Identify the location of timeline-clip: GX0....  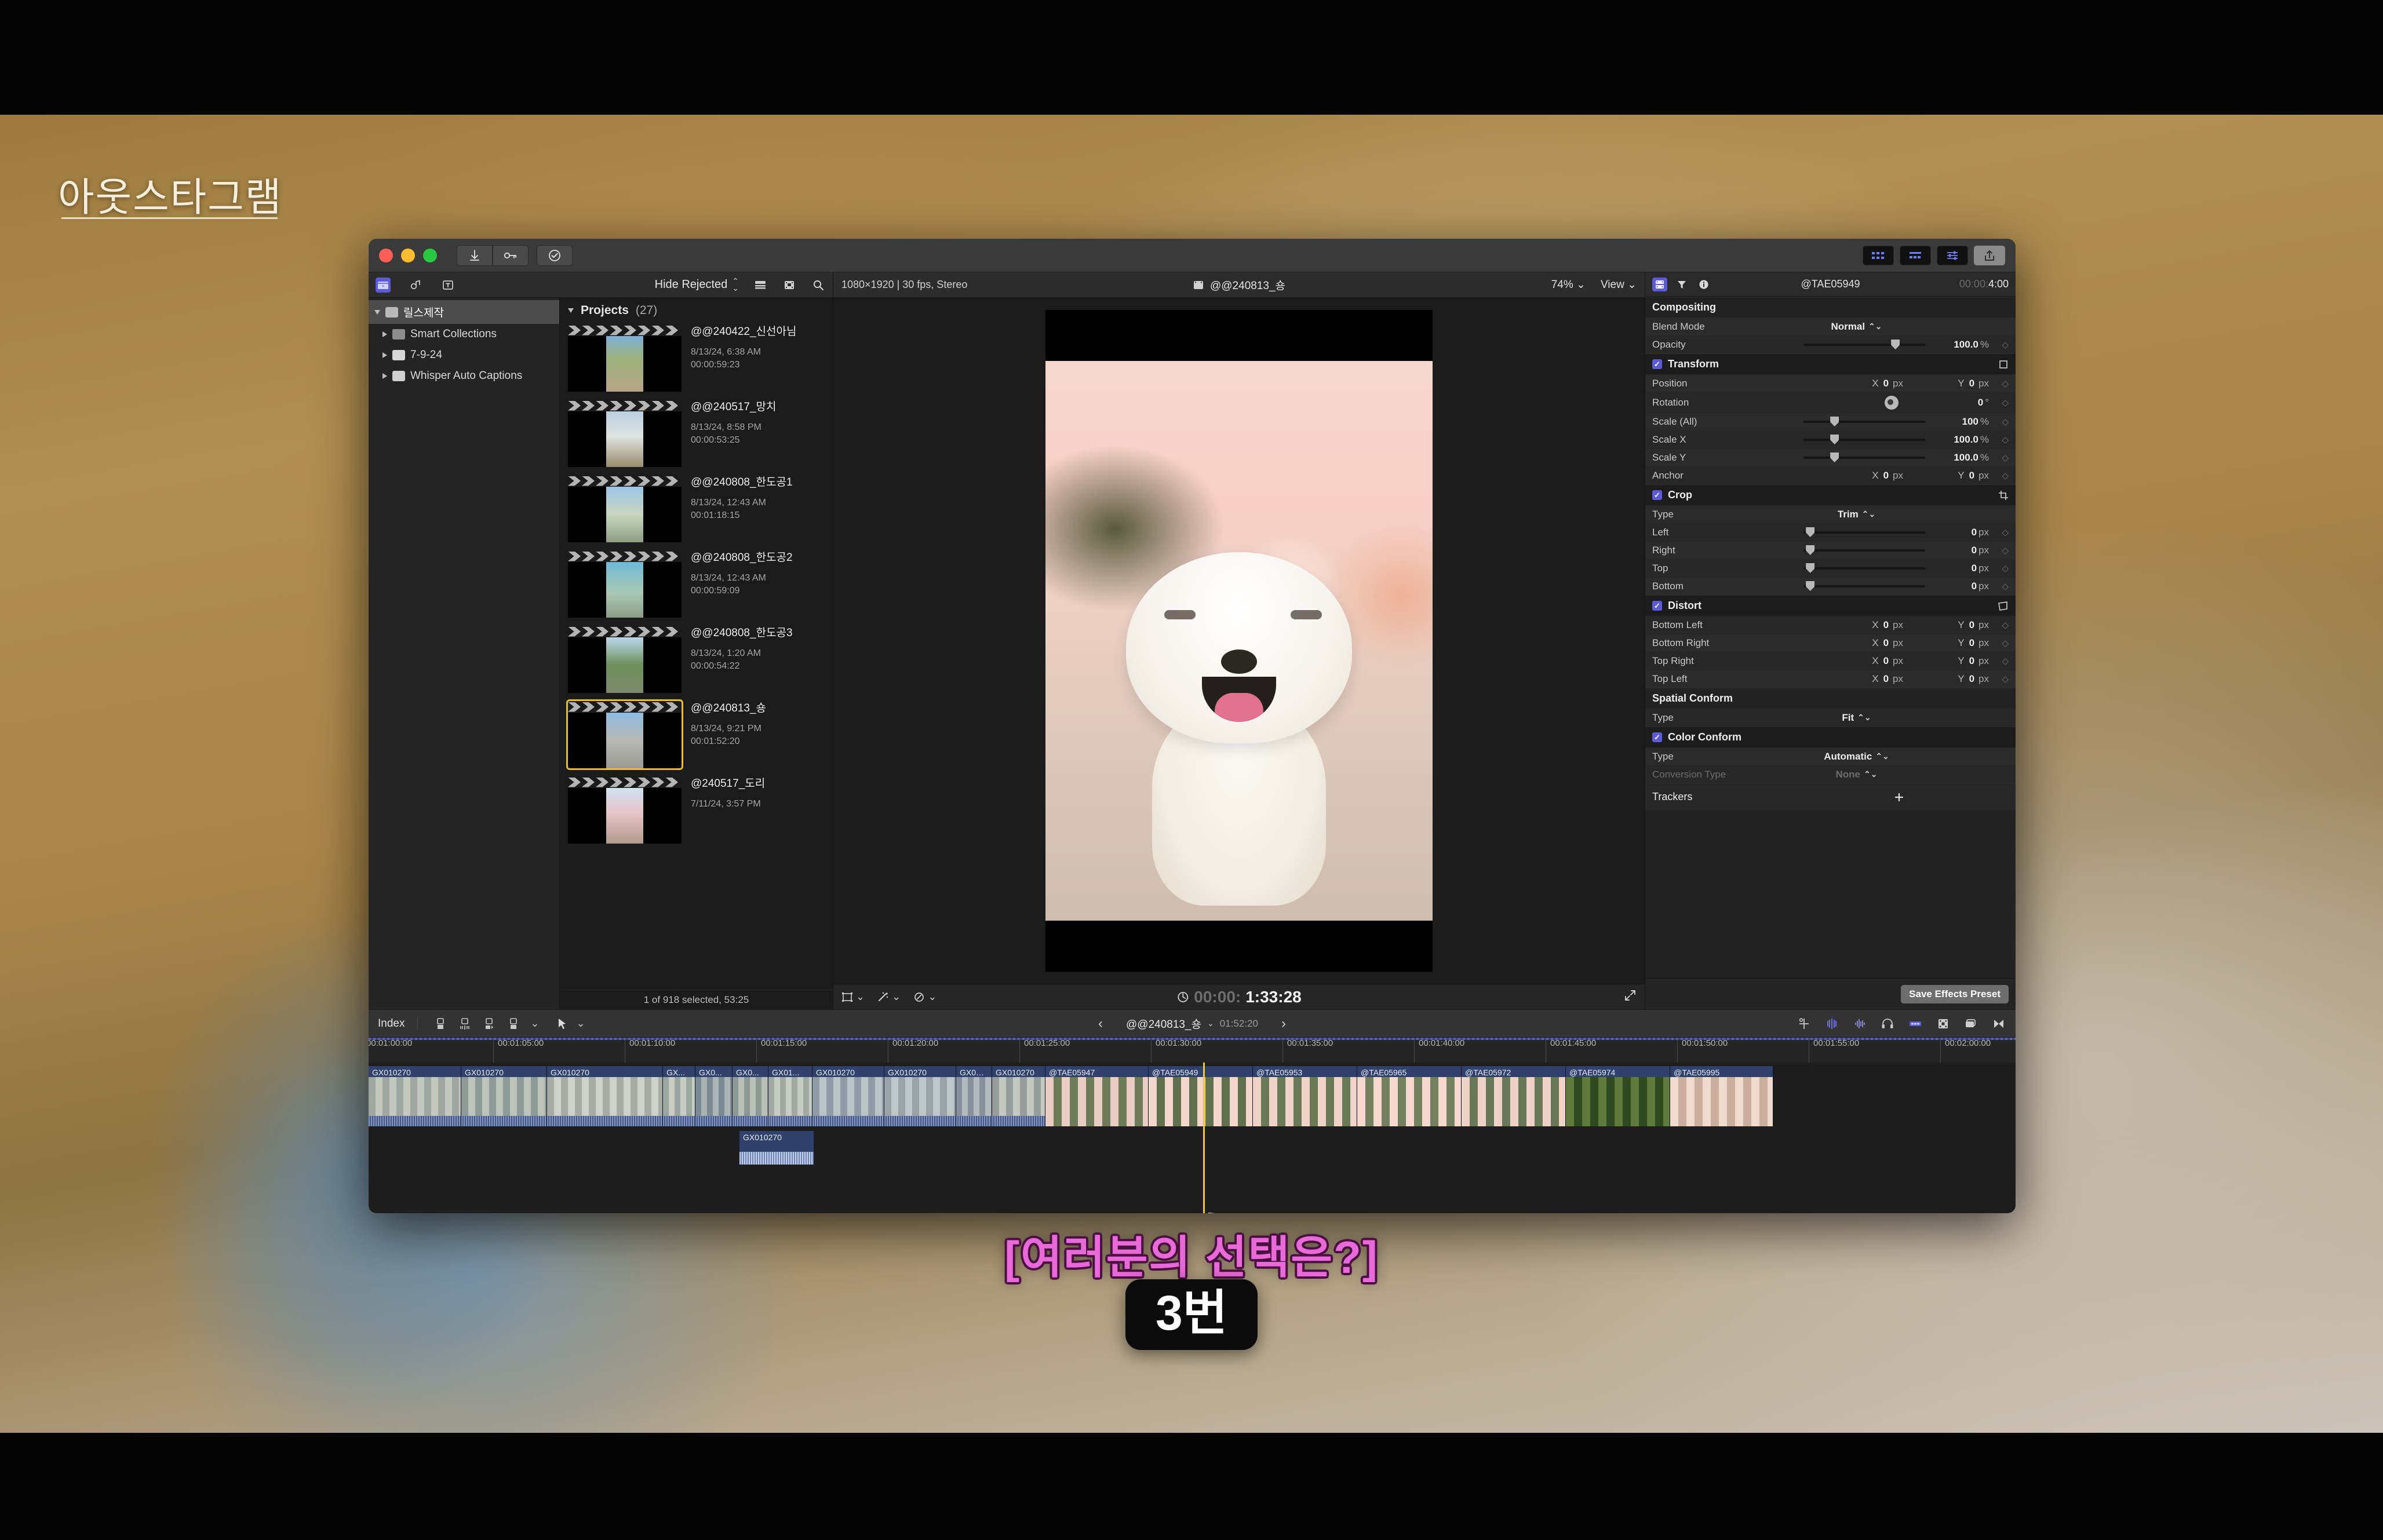
(714, 1096).